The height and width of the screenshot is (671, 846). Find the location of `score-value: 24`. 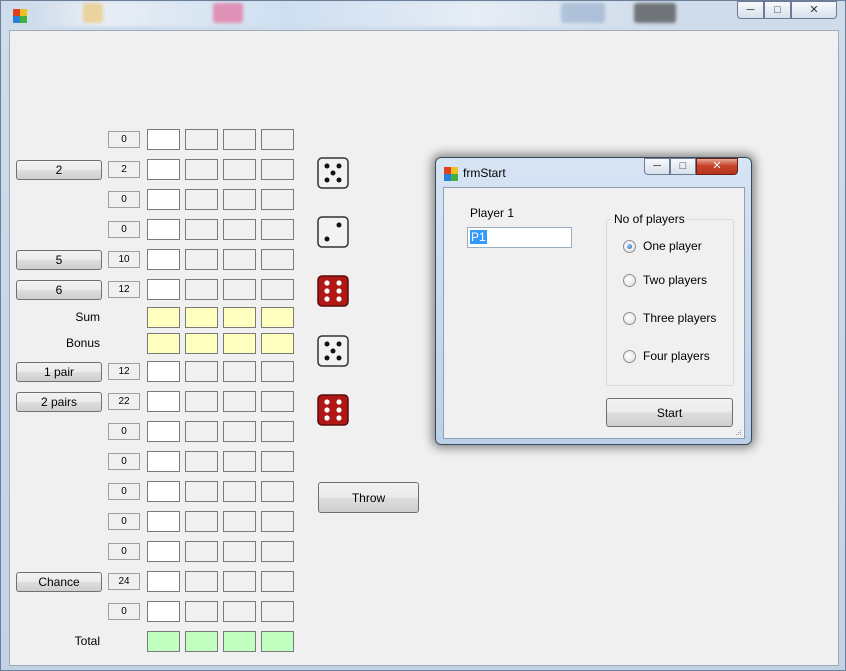

score-value: 24 is located at coordinates (124, 581).